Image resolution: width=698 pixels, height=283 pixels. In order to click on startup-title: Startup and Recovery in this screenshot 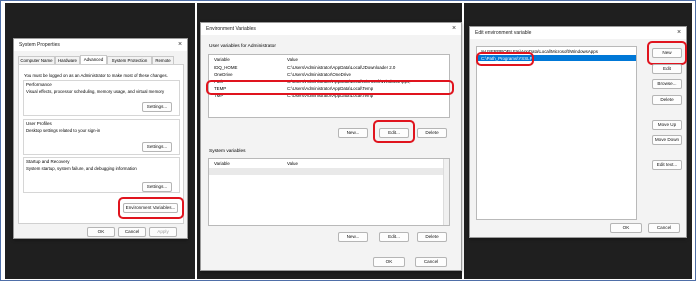, I will do `click(48, 161)`.